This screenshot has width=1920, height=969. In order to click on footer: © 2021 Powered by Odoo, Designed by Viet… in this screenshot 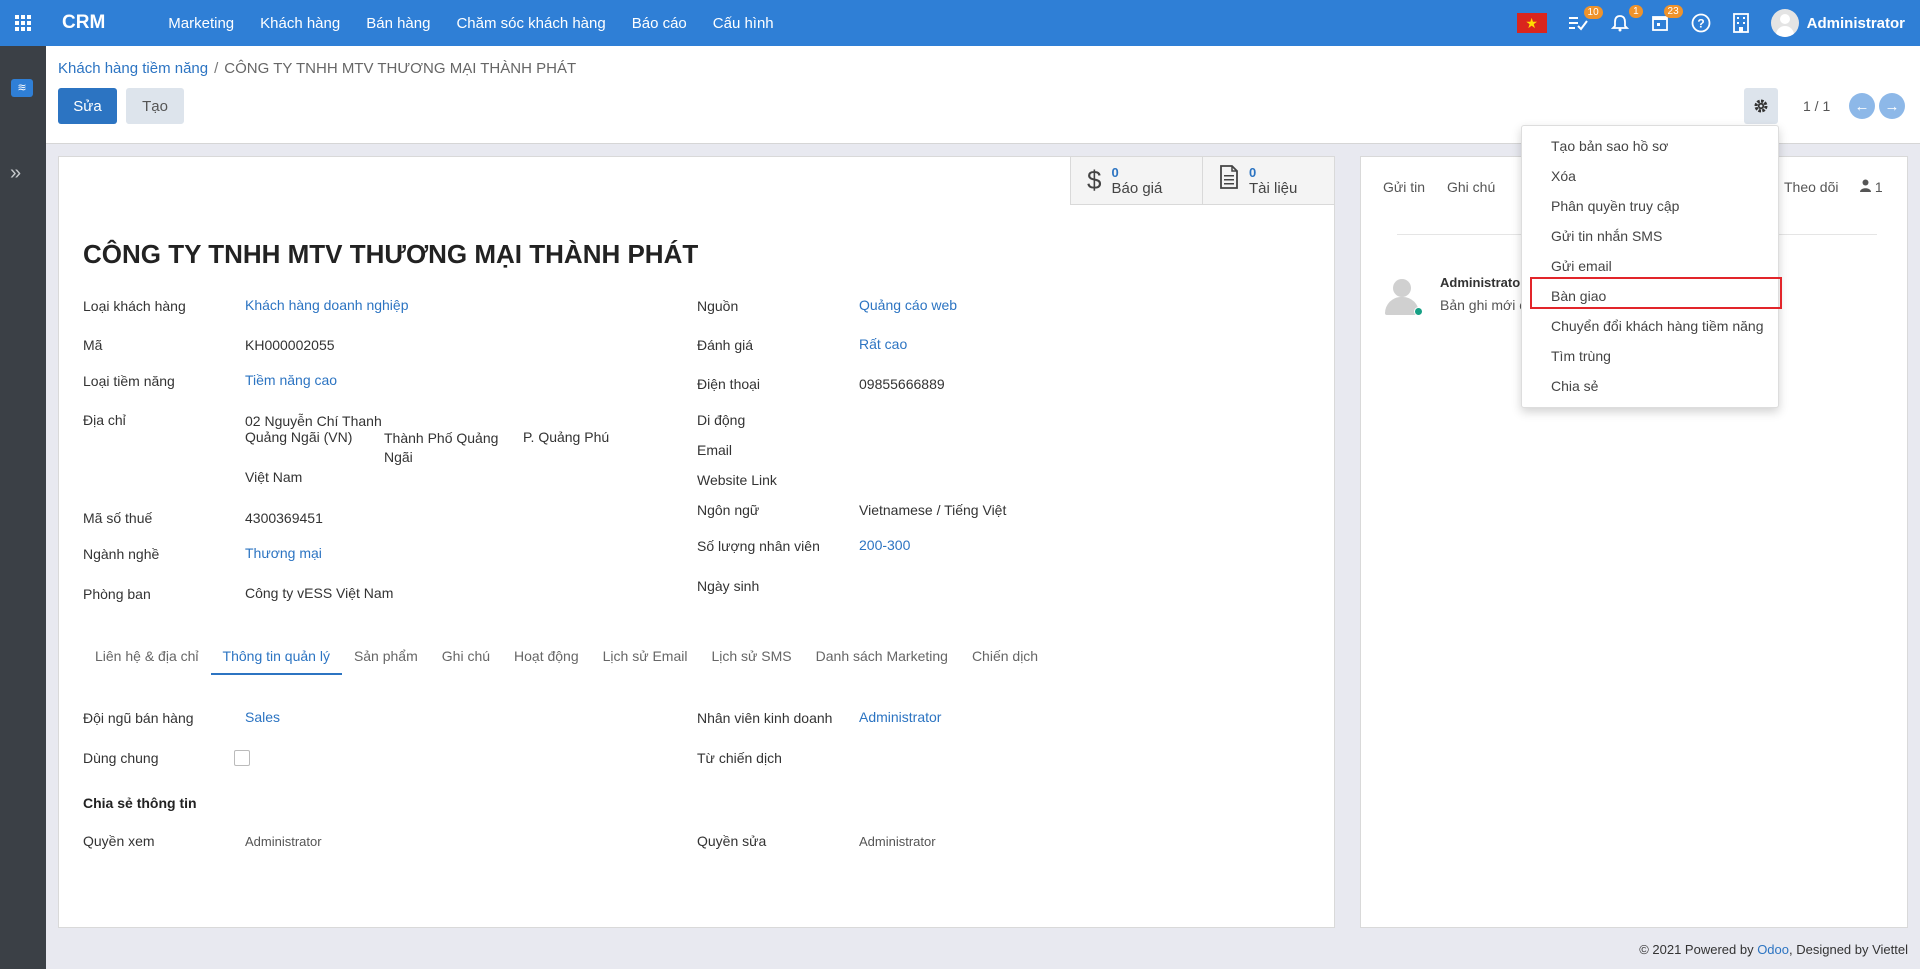, I will do `click(1773, 949)`.